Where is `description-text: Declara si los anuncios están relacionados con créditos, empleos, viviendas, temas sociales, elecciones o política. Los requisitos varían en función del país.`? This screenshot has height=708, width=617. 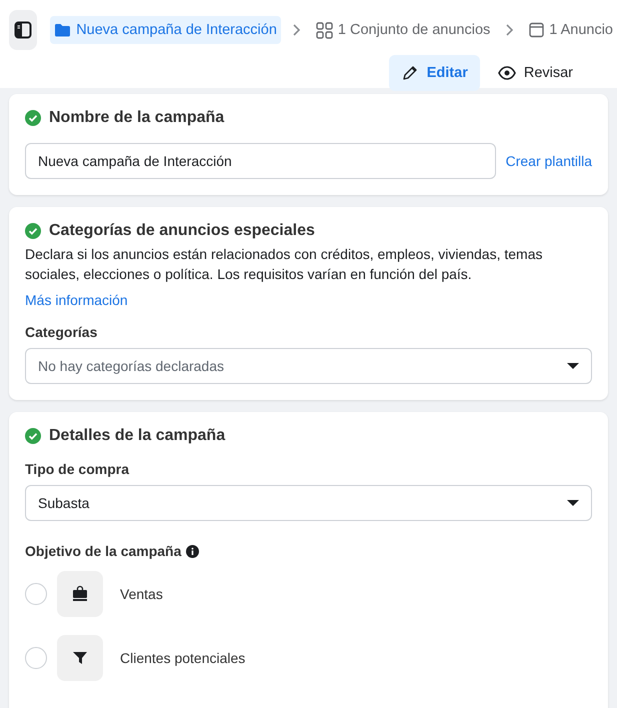 description-text: Declara si los anuncios están relacionados con créditos, empleos, viviendas, temas sociales, elecciones o política. Los requisitos varían en función del país. is located at coordinates (284, 264).